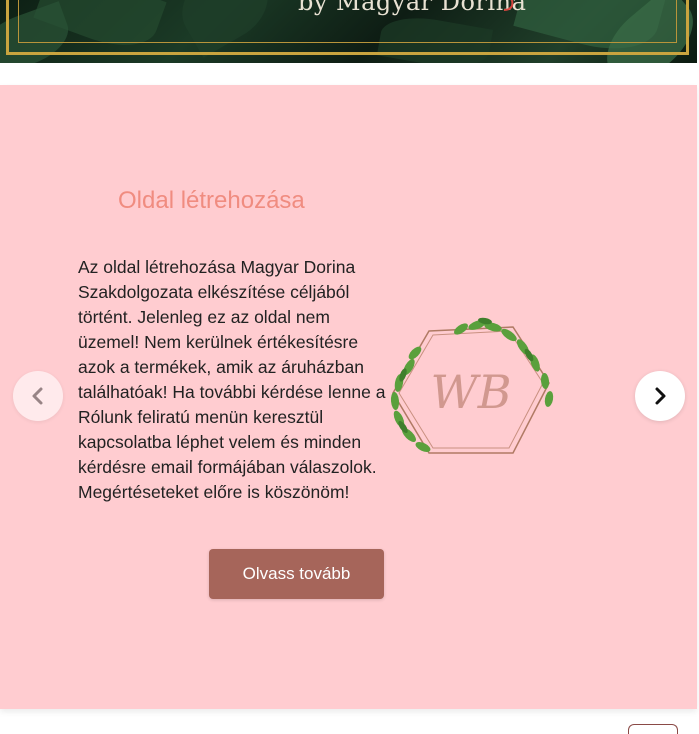 This screenshot has width=699, height=734. Describe the element at coordinates (296, 574) in the screenshot. I see `read-more-button: Olvass tovább` at that location.